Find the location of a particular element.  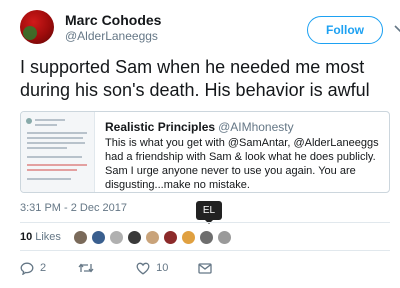

liker-tooltip: EL is located at coordinates (209, 212).